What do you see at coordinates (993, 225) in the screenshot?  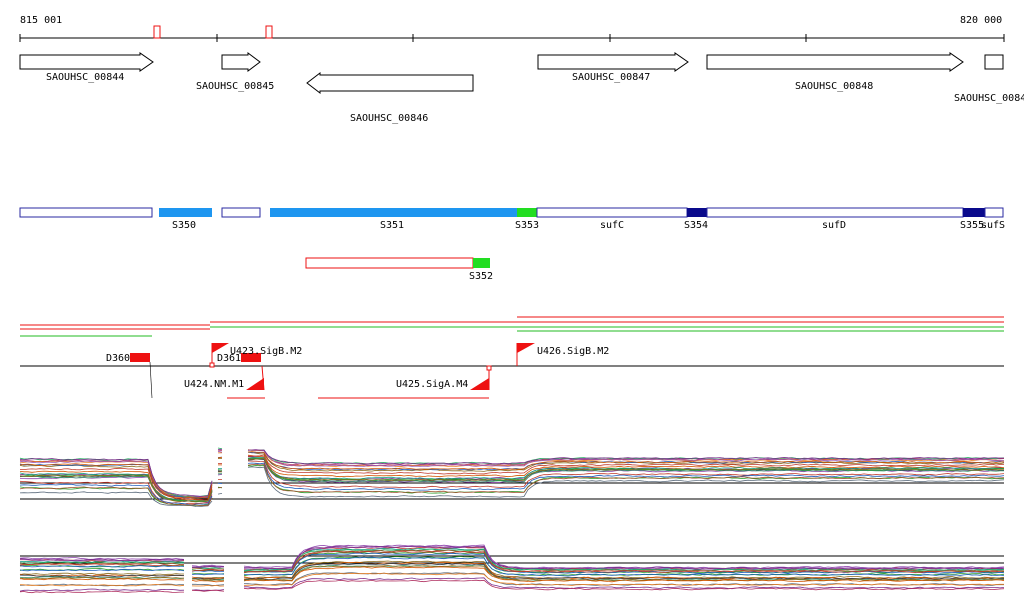 I see `segment-label: sufS` at bounding box center [993, 225].